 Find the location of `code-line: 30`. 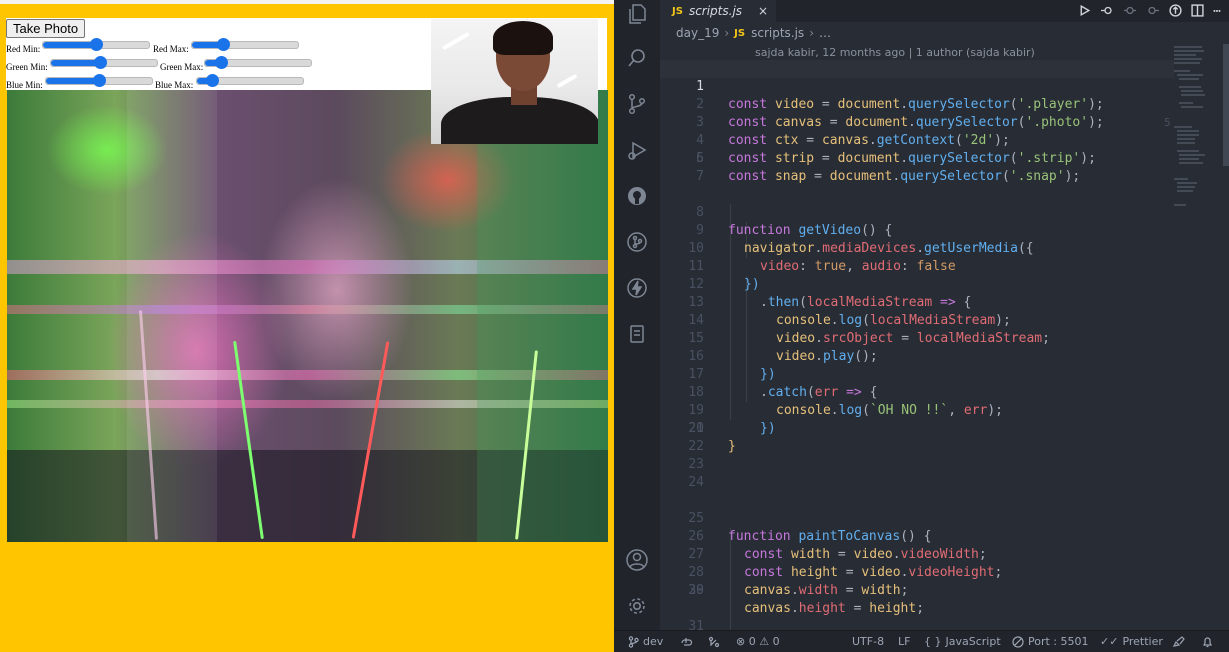

code-line: 30 is located at coordinates (921, 591).